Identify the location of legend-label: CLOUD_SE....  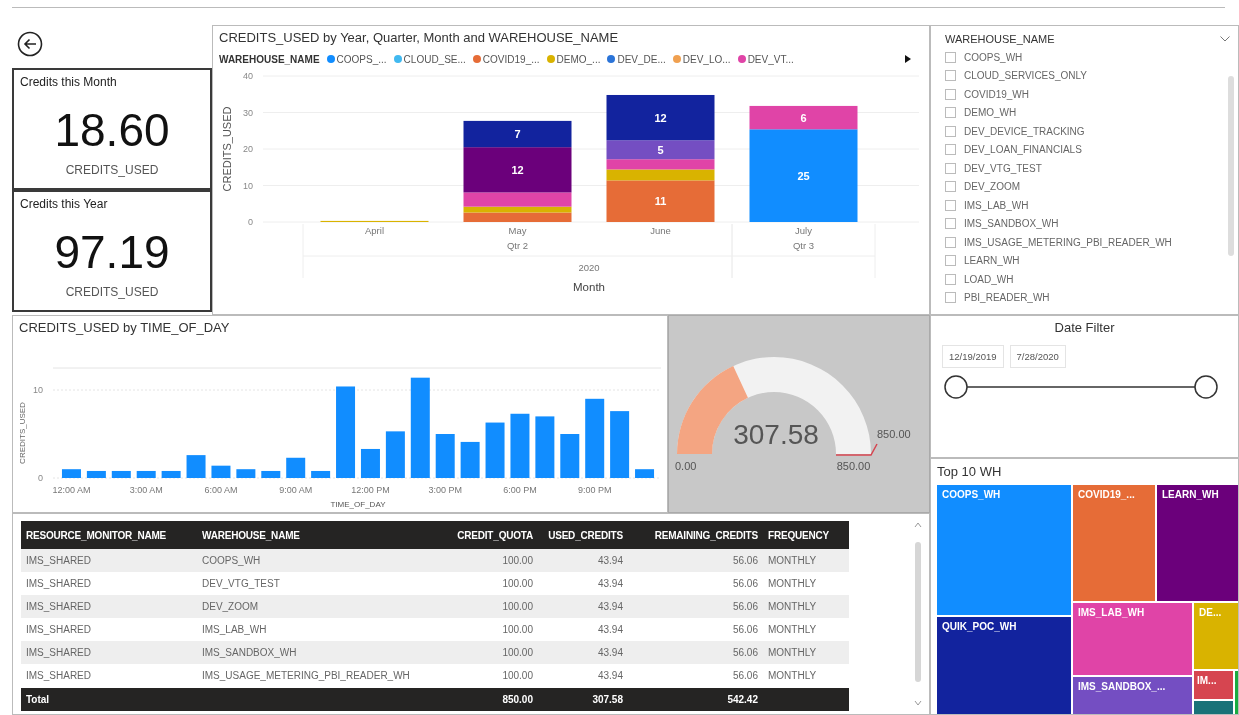
(434, 59).